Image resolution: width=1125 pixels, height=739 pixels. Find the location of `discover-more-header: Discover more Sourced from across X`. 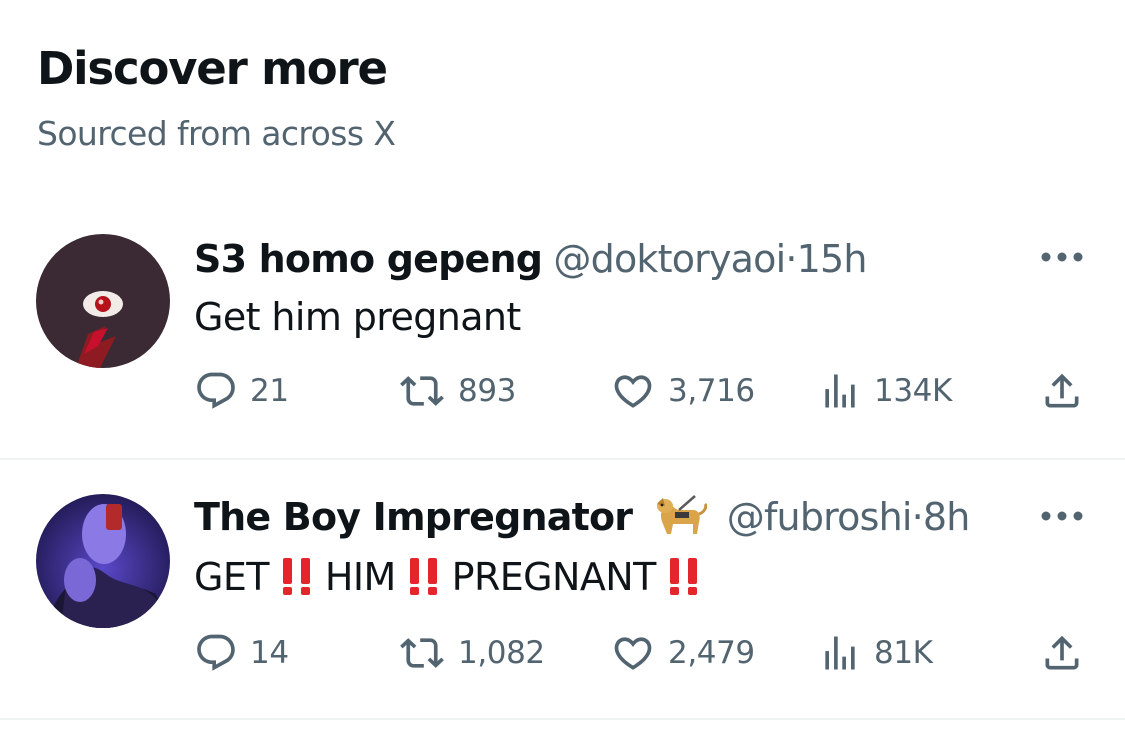

discover-more-header: Discover more Sourced from across X is located at coordinates (216, 98).